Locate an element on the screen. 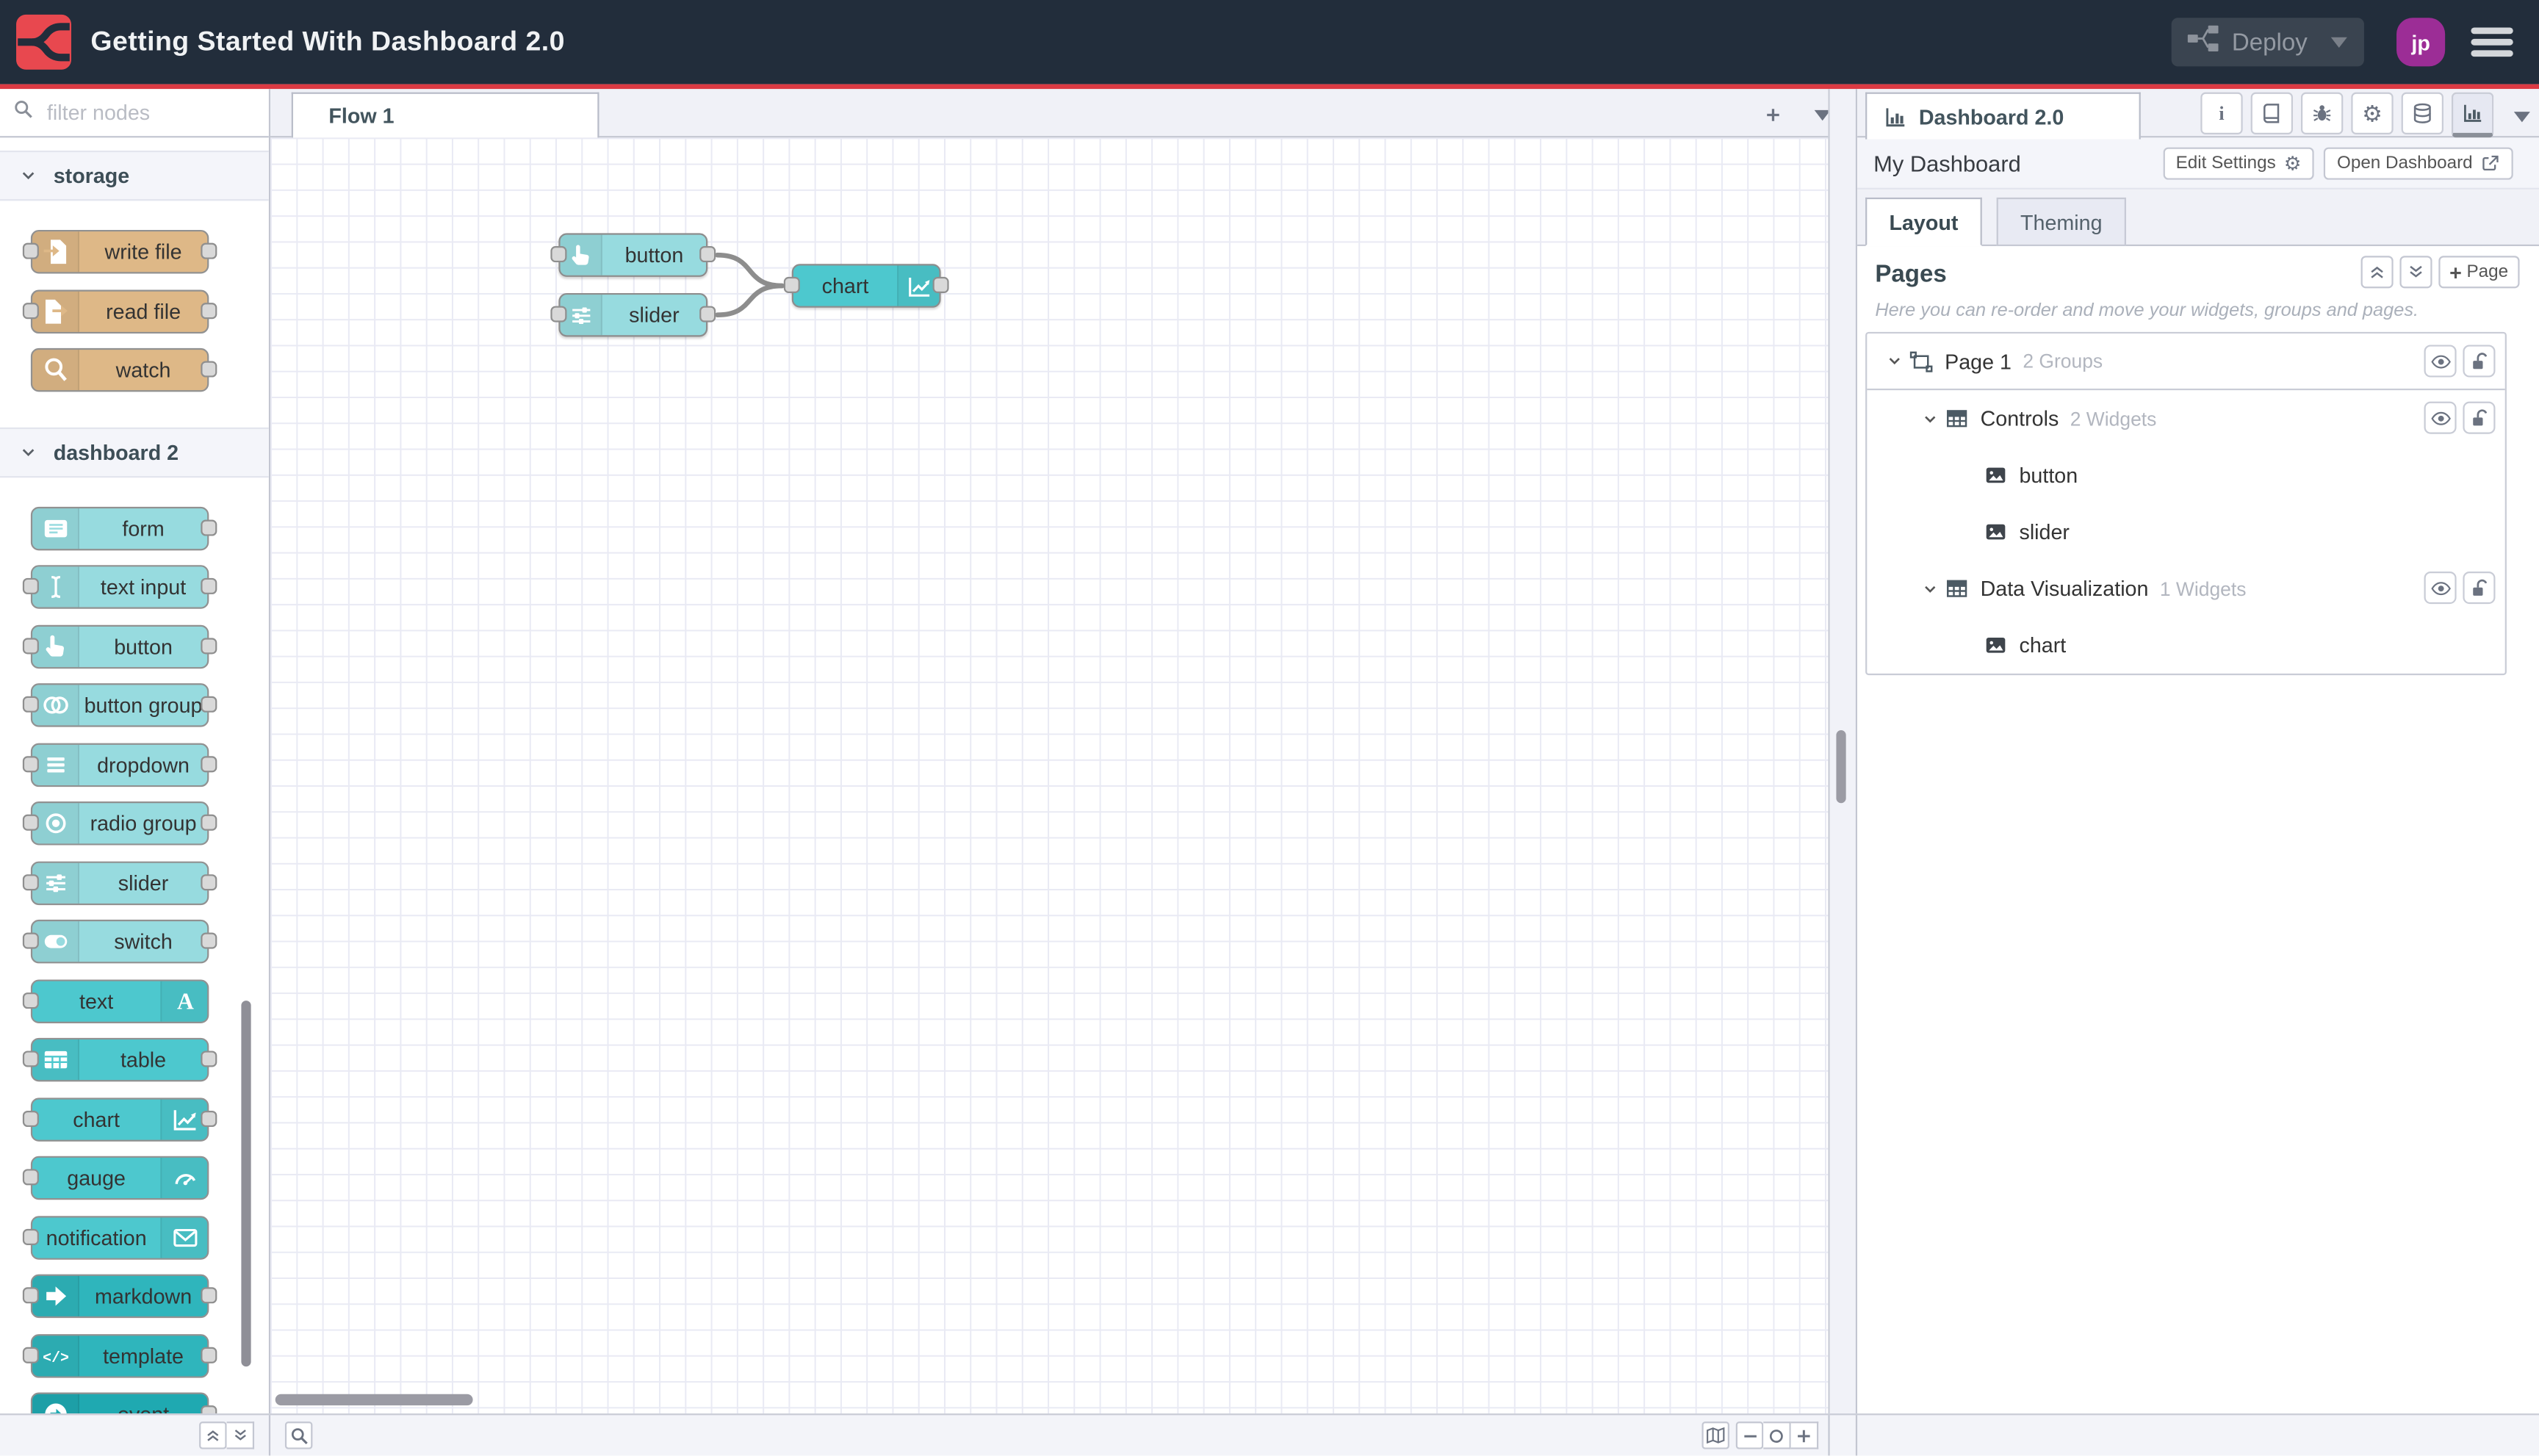  config-tab-button: ⚙ is located at coordinates (2372, 113).